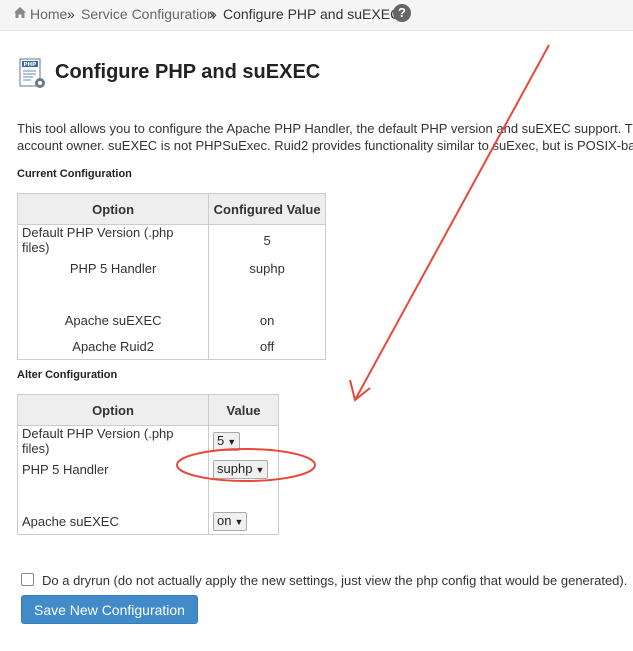 This screenshot has height=651, width=633. Describe the element at coordinates (109, 609) in the screenshot. I see `save-new-configuration-button: Save New Configuration` at that location.